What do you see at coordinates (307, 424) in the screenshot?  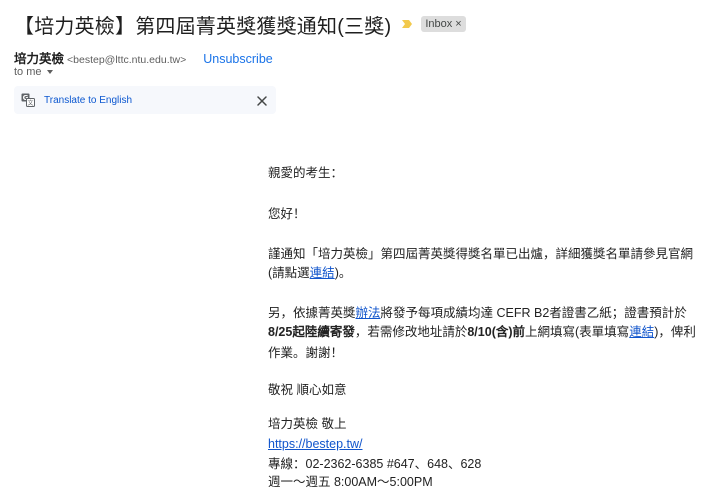 I see `signature-text: 培力英檢 敬上` at bounding box center [307, 424].